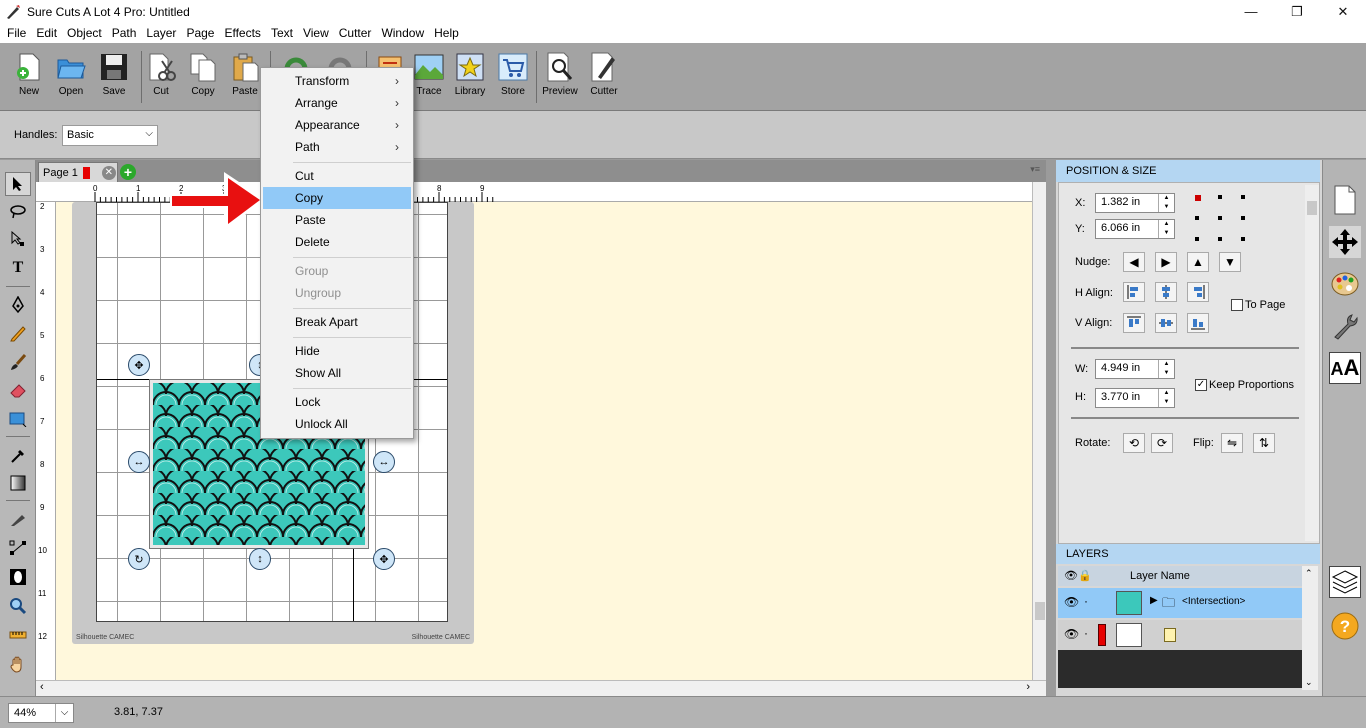 Image resolution: width=1366 pixels, height=728 pixels. What do you see at coordinates (282, 33) in the screenshot?
I see `menu-text: Text` at bounding box center [282, 33].